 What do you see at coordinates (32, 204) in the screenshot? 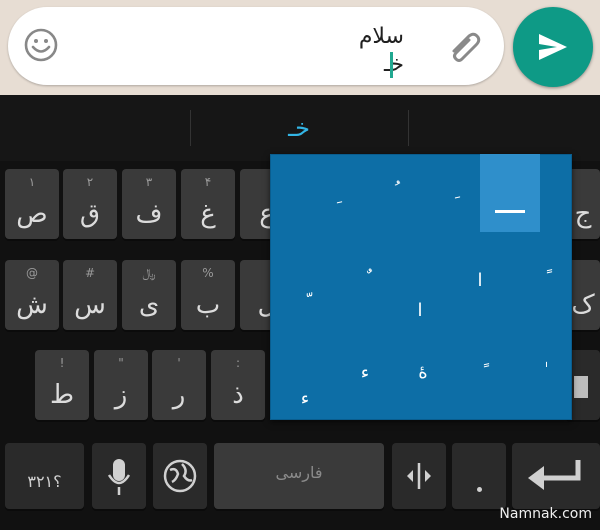
I see `key-sad: ۱ ص` at bounding box center [32, 204].